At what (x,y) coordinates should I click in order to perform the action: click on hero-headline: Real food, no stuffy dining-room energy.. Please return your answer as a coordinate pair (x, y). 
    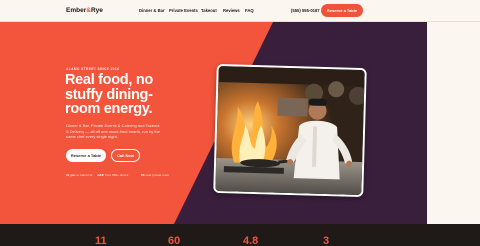
    Looking at the image, I should click on (109, 94).